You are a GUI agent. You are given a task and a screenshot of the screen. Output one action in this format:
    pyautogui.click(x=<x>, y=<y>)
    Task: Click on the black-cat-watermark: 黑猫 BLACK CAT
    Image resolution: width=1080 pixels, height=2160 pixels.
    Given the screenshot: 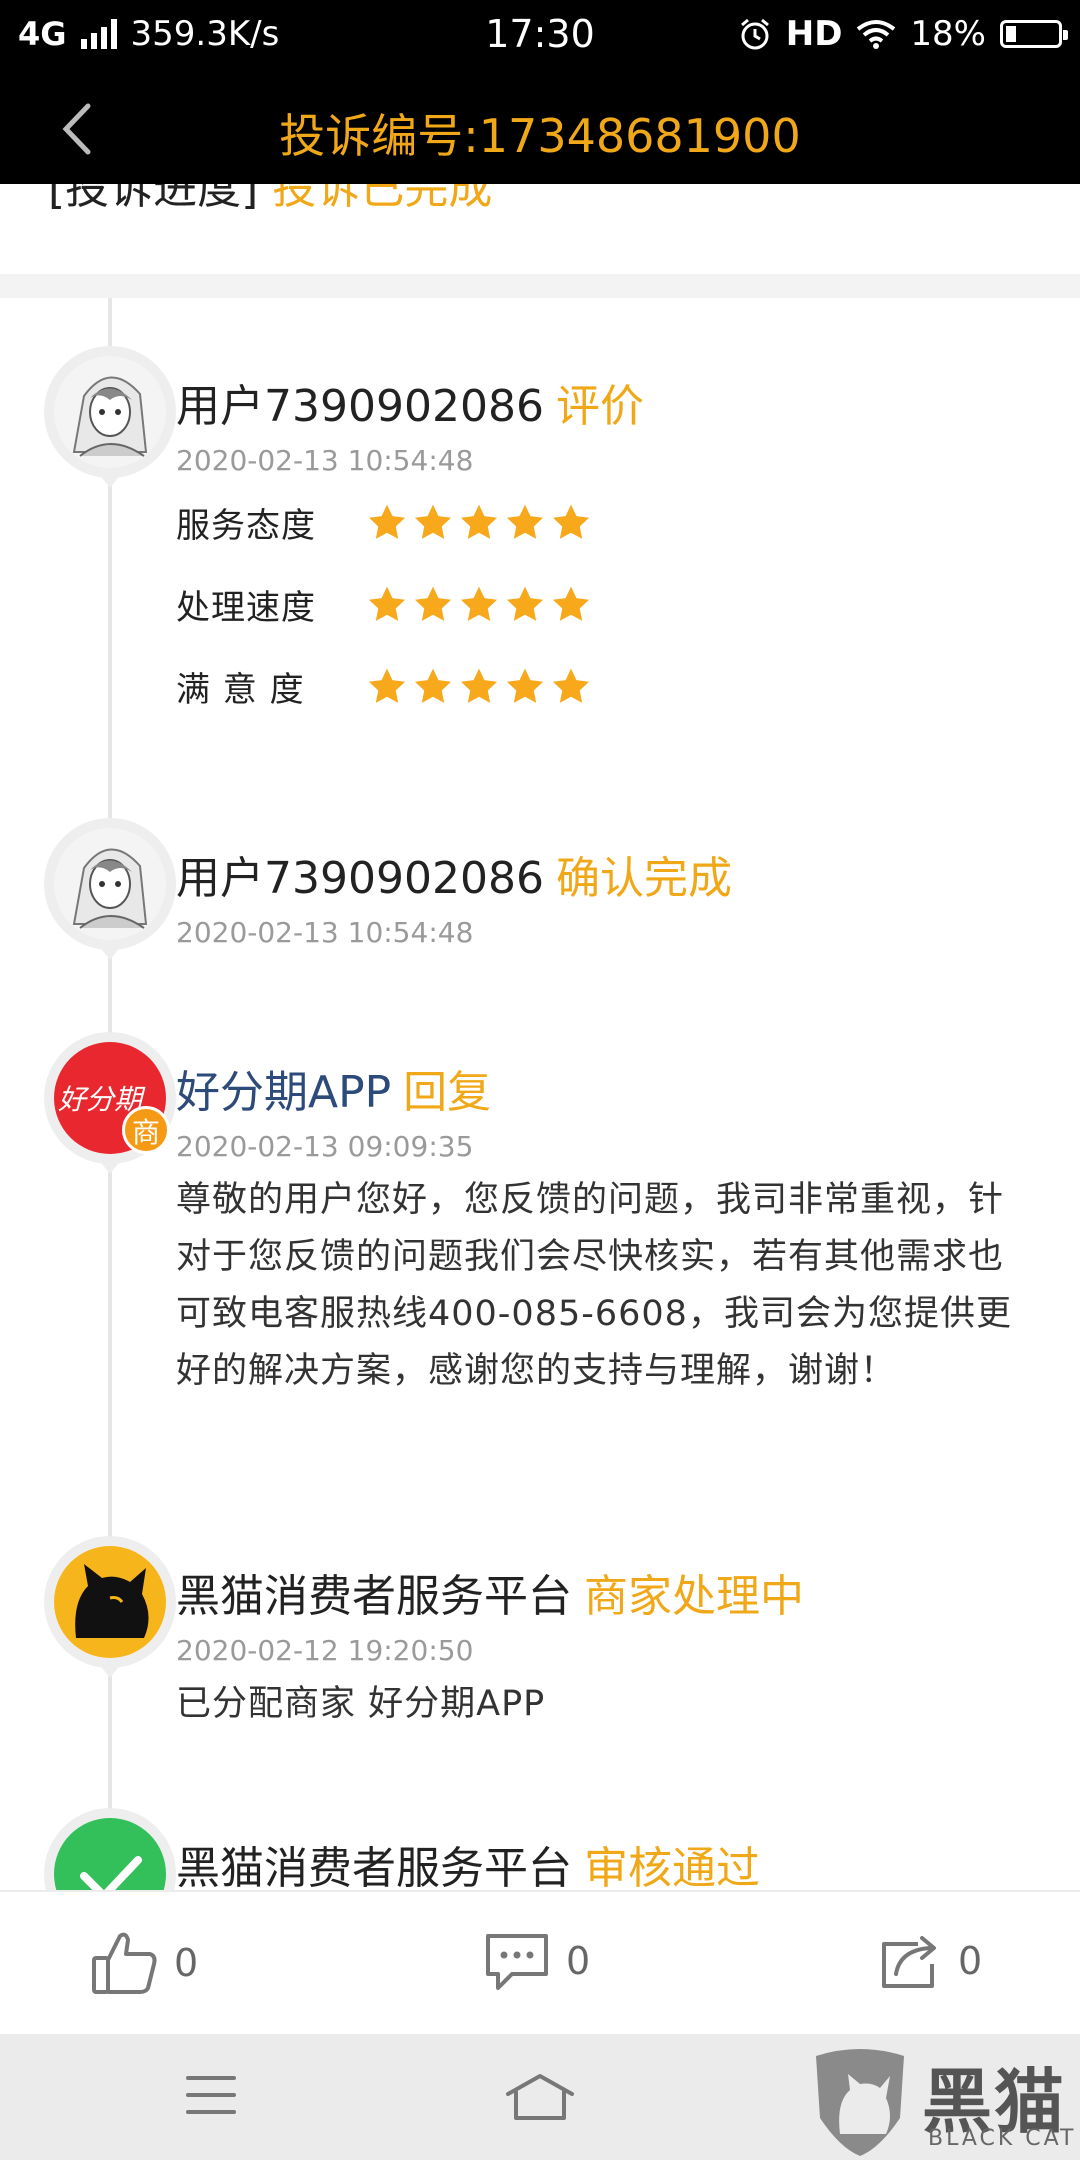 What is the action you would take?
    pyautogui.click(x=945, y=2103)
    